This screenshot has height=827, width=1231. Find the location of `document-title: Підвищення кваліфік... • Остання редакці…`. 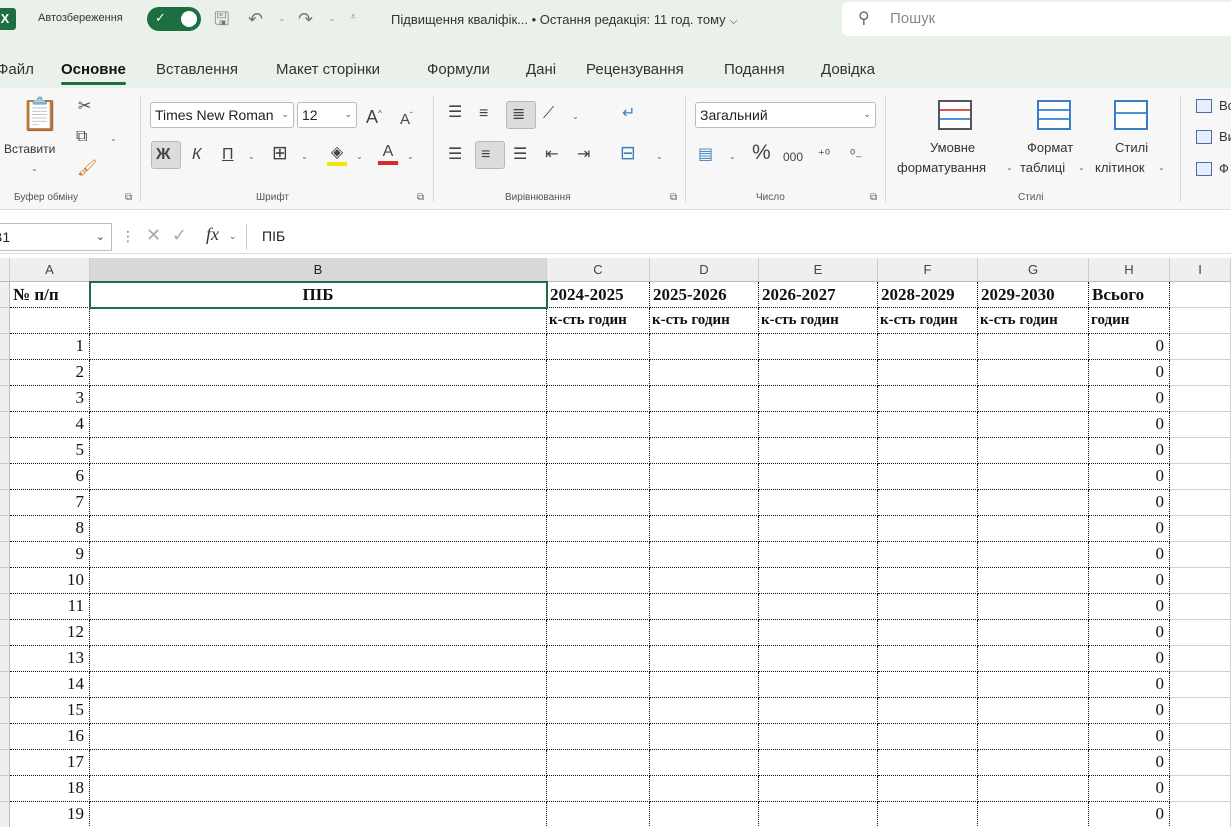

document-title: Підвищення кваліфік... • Остання редакці… is located at coordinates (564, 19).